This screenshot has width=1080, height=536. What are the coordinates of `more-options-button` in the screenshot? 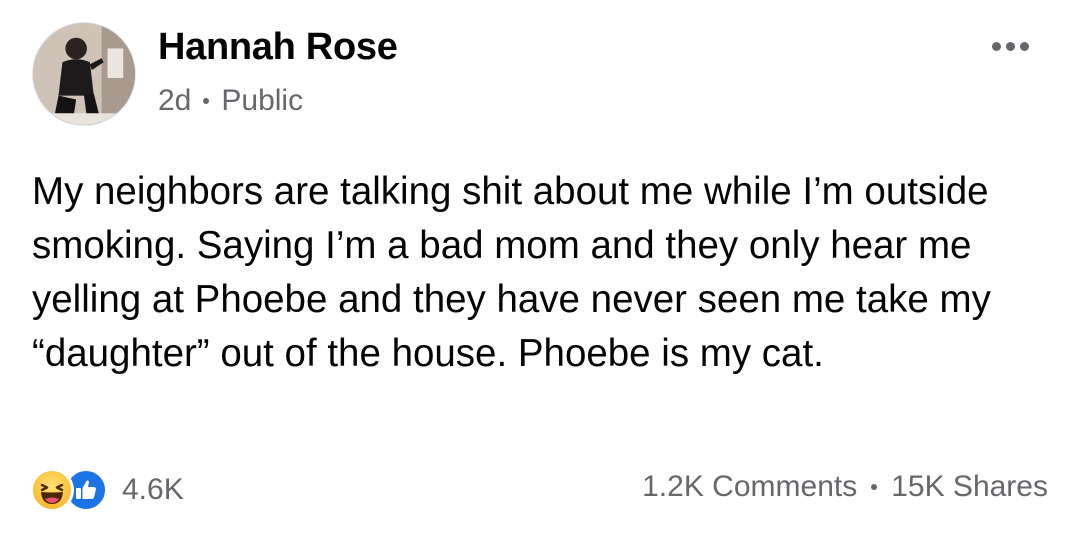 It's located at (1010, 46).